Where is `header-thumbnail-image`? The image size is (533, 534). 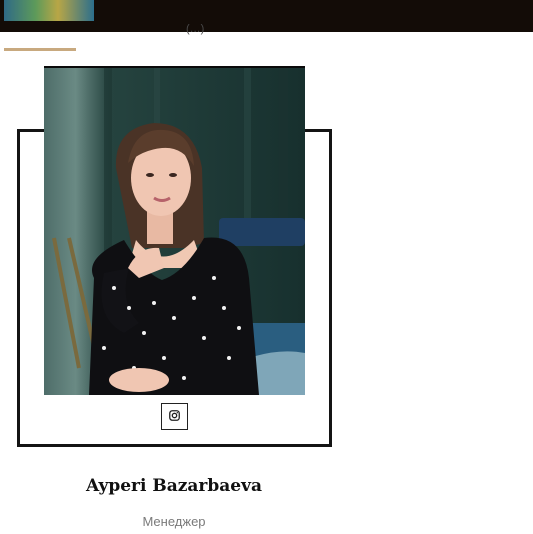 header-thumbnail-image is located at coordinates (49, 10).